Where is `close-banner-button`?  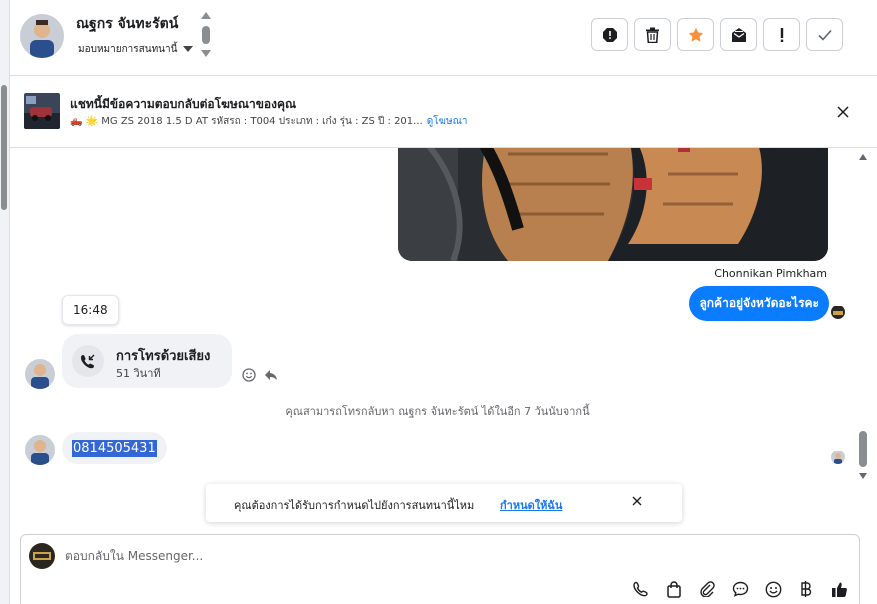
close-banner-button is located at coordinates (843, 112).